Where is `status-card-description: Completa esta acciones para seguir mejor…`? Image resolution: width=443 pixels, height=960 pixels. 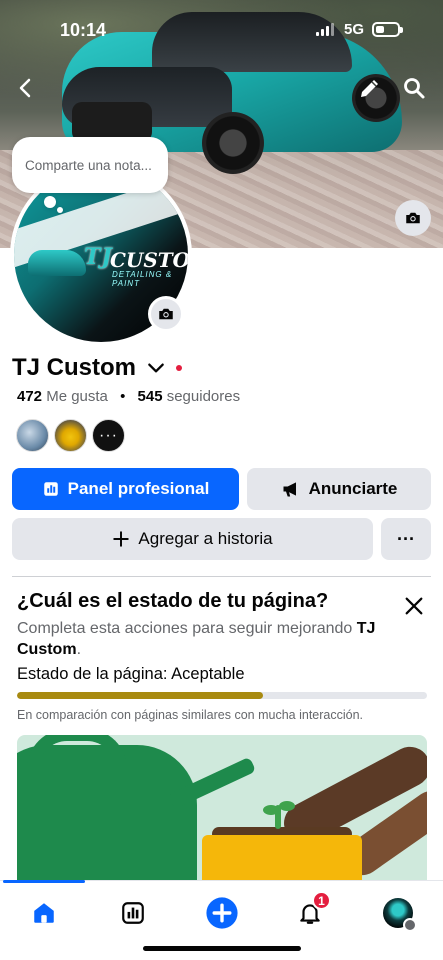 status-card-description: Completa esta acciones para seguir mejor… is located at coordinates (212, 639).